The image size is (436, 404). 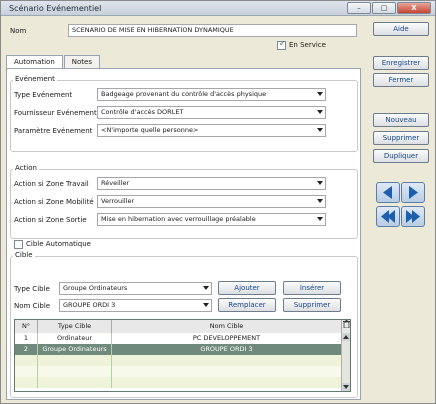 I want to click on aide-button: Aide, so click(x=401, y=29).